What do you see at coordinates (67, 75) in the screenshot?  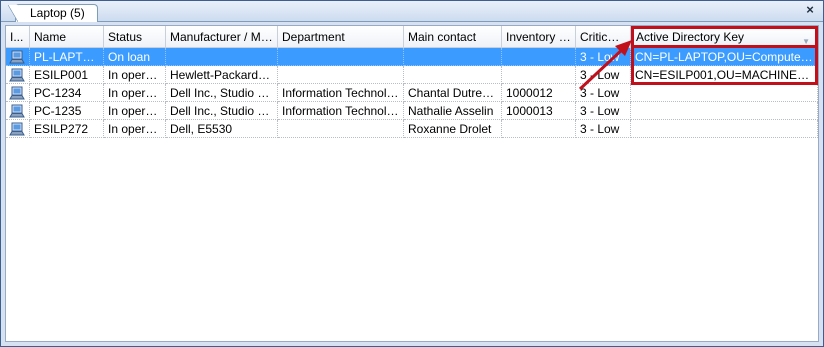 I see `cell-name: ESILP001` at bounding box center [67, 75].